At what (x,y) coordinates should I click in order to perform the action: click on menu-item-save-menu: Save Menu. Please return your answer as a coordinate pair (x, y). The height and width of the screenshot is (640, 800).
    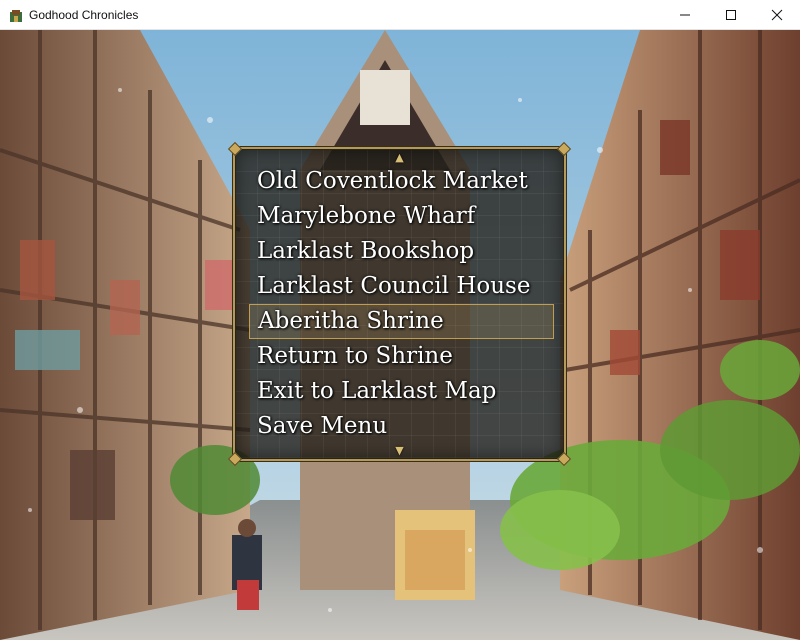
    Looking at the image, I should click on (401, 426).